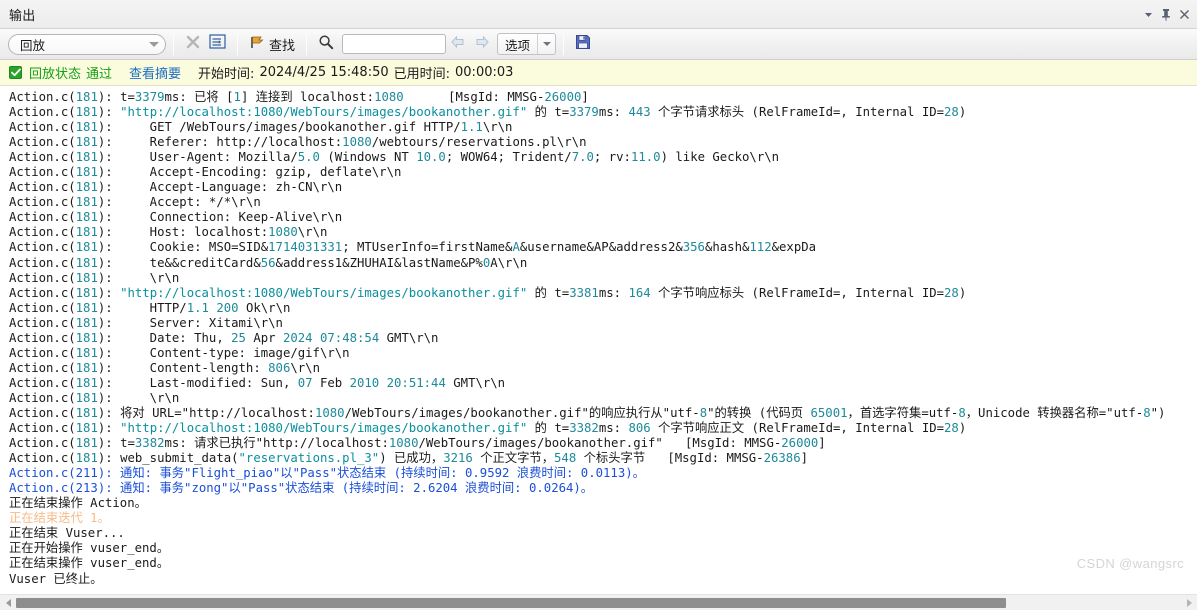  What do you see at coordinates (639, 112) in the screenshot?
I see `log-segment: 443` at bounding box center [639, 112].